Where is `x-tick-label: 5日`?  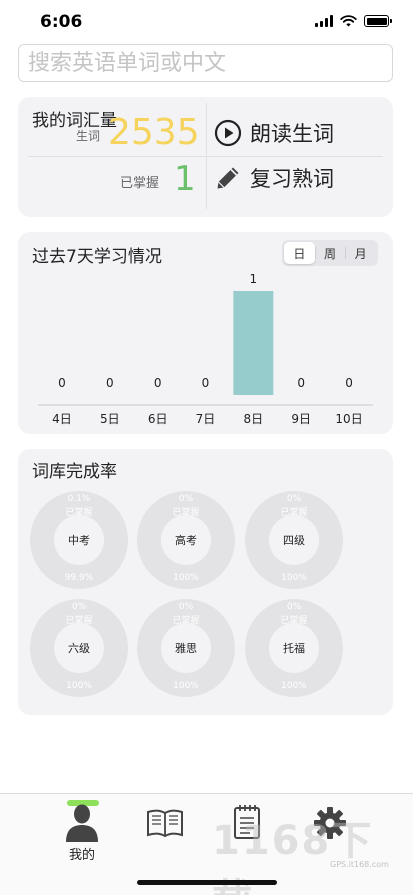
x-tick-label: 5日 is located at coordinates (110, 419).